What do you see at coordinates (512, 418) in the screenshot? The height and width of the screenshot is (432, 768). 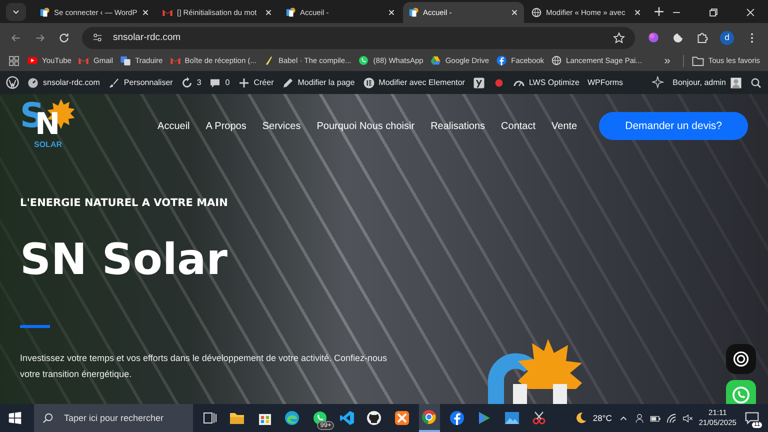 I see `image-icon` at bounding box center [512, 418].